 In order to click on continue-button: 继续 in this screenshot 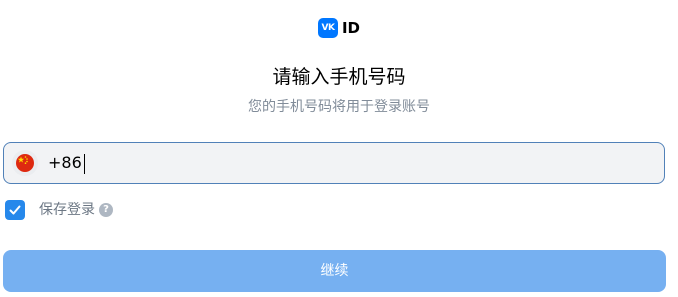, I will do `click(334, 271)`.